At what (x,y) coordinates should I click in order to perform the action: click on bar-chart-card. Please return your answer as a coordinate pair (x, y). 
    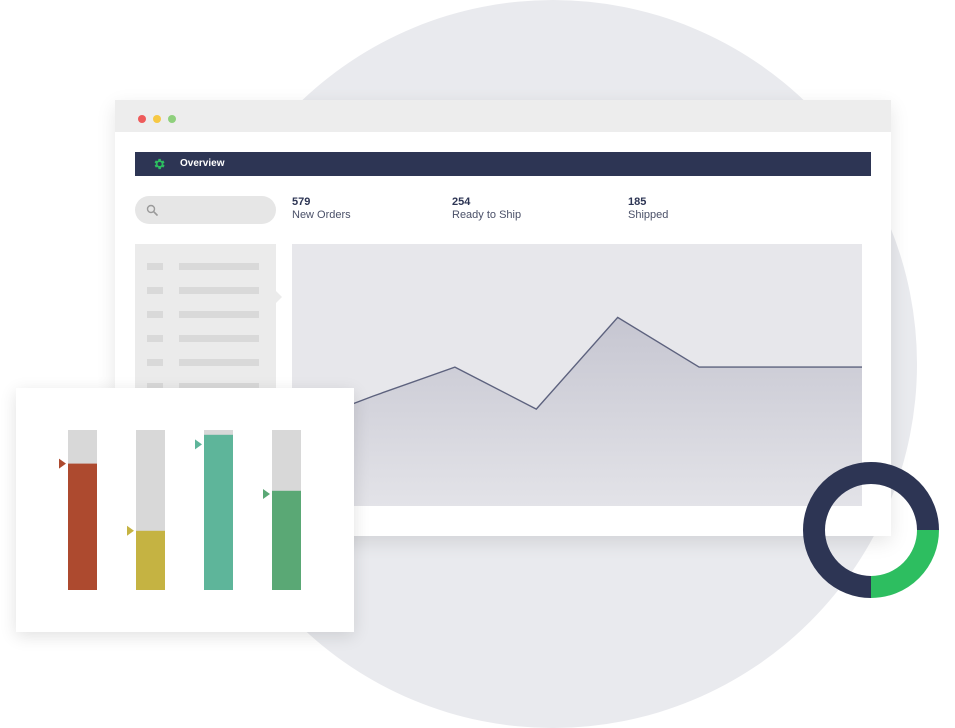
    Looking at the image, I should click on (185, 510).